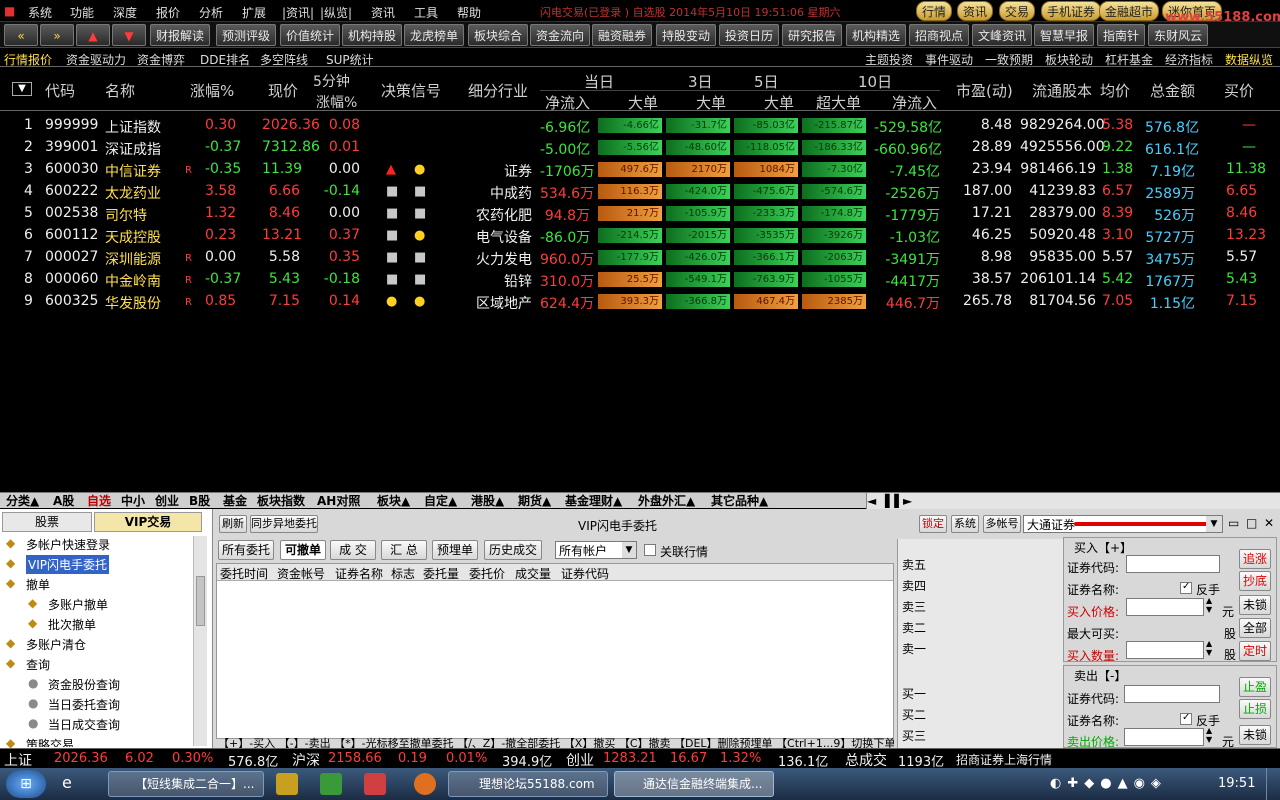 The image size is (1280, 800). What do you see at coordinates (686, 35) in the screenshot?
I see `toolbar-button-holding: 持股变动` at bounding box center [686, 35].